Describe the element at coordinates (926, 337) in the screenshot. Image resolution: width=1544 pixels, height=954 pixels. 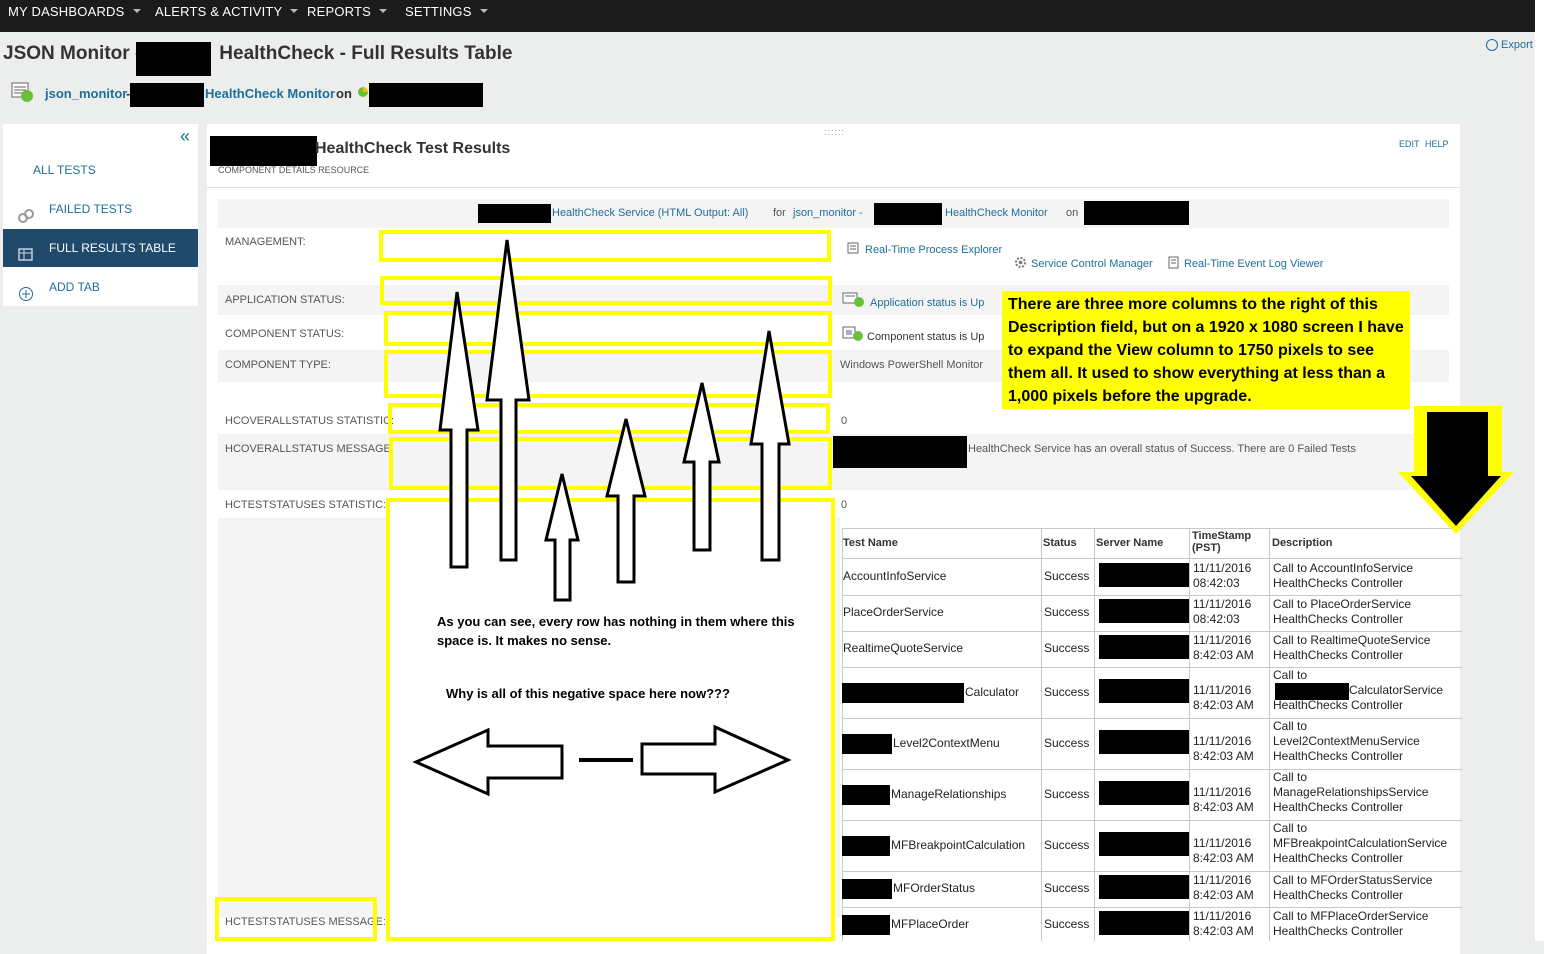
I see `component-status-value: Component status is Up` at that location.